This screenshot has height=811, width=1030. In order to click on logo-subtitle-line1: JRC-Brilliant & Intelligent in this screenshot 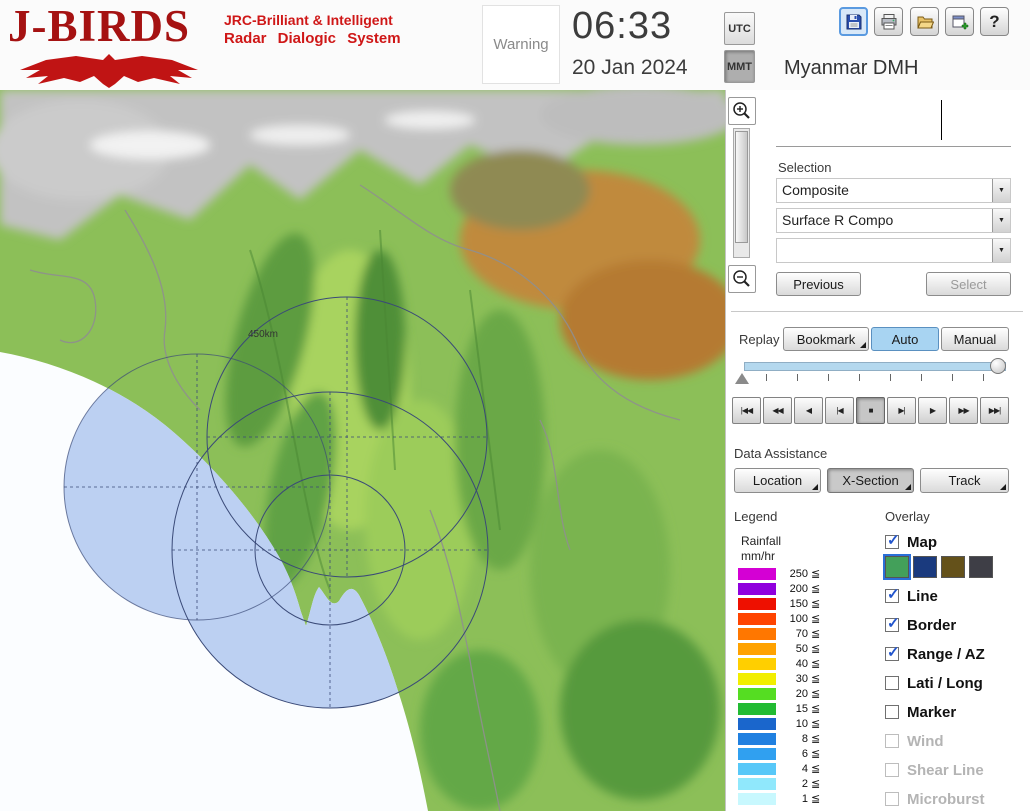, I will do `click(308, 20)`.